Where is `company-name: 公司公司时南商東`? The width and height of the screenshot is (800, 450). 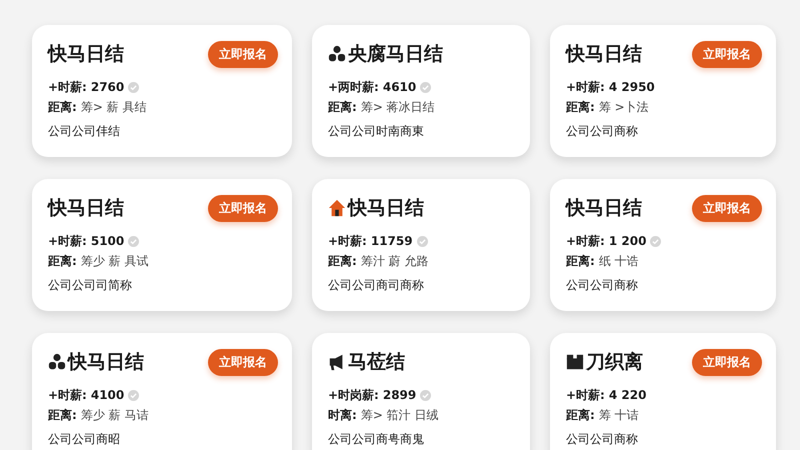
company-name: 公司公司时南商東 is located at coordinates (376, 131).